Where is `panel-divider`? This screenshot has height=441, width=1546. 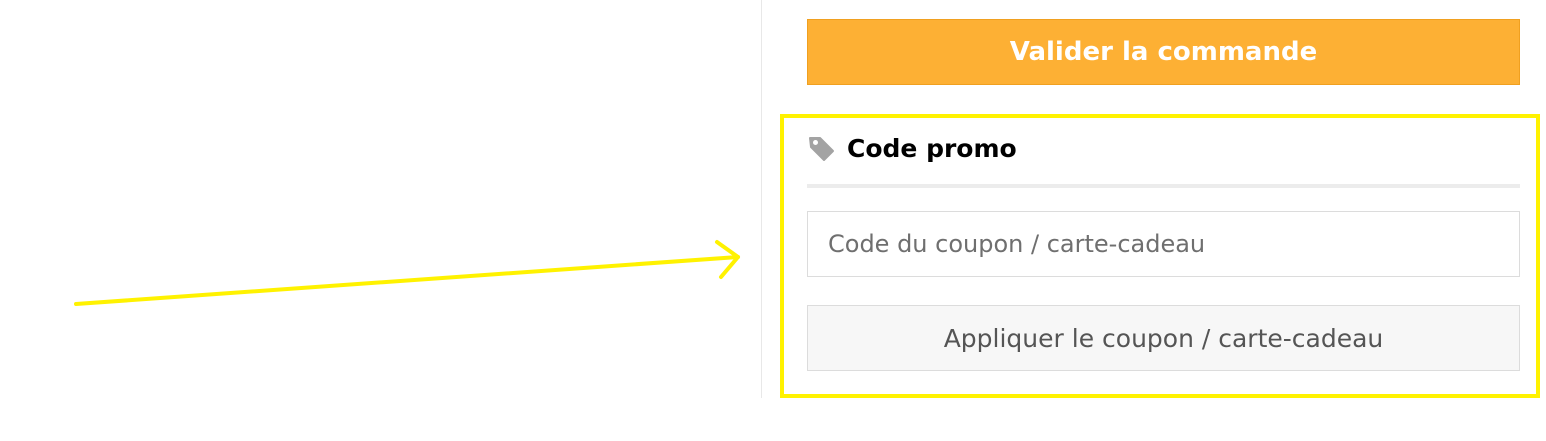 panel-divider is located at coordinates (761, 199).